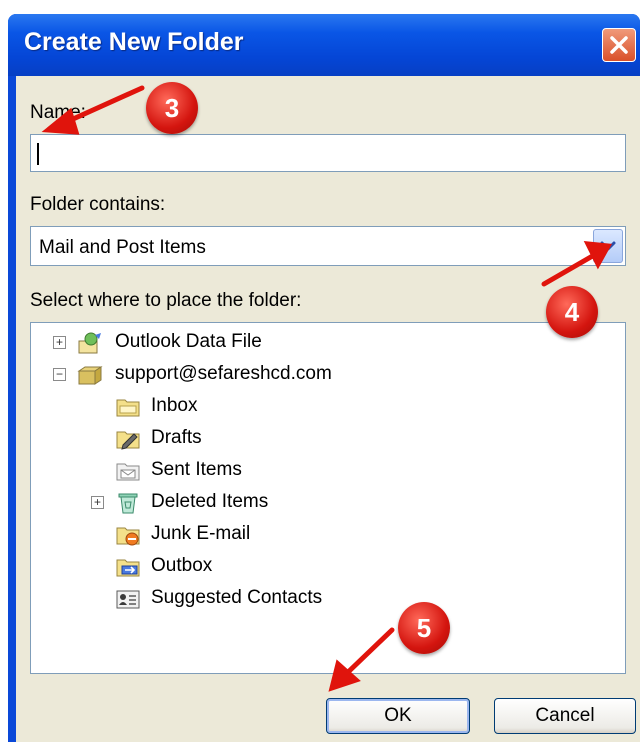  What do you see at coordinates (368, 653) in the screenshot?
I see `arrow-to-ok` at bounding box center [368, 653].